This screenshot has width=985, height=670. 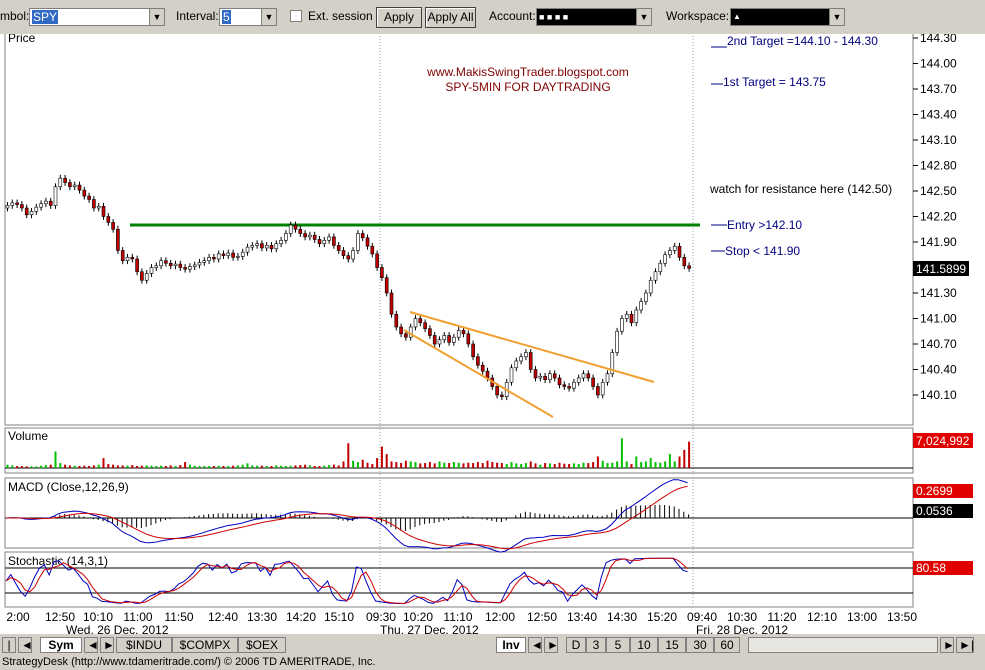 I want to click on tab-interval-30: 30, so click(x=700, y=645).